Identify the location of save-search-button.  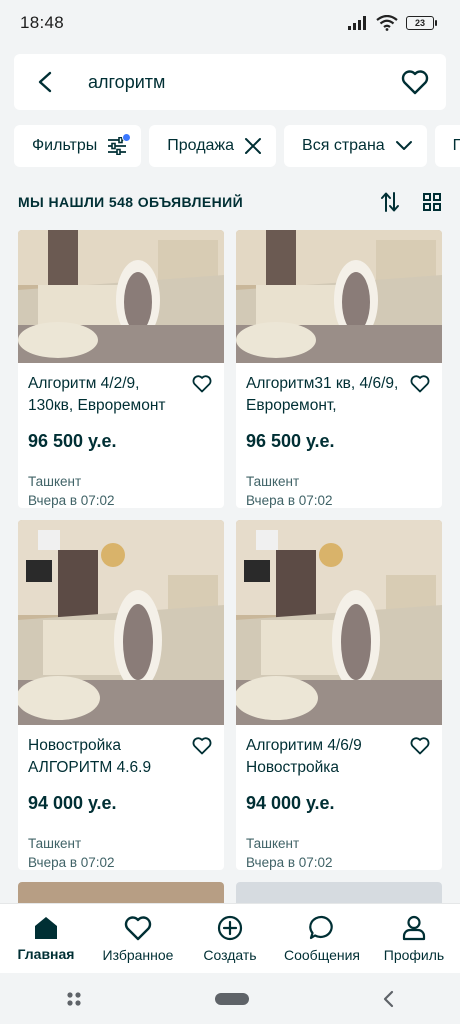
(415, 82).